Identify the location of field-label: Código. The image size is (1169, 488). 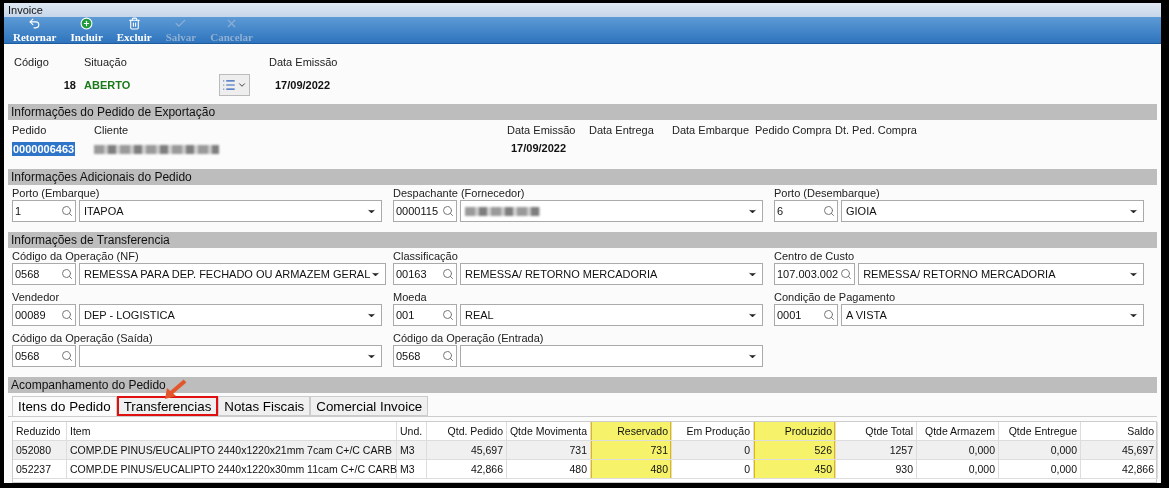
(32, 62).